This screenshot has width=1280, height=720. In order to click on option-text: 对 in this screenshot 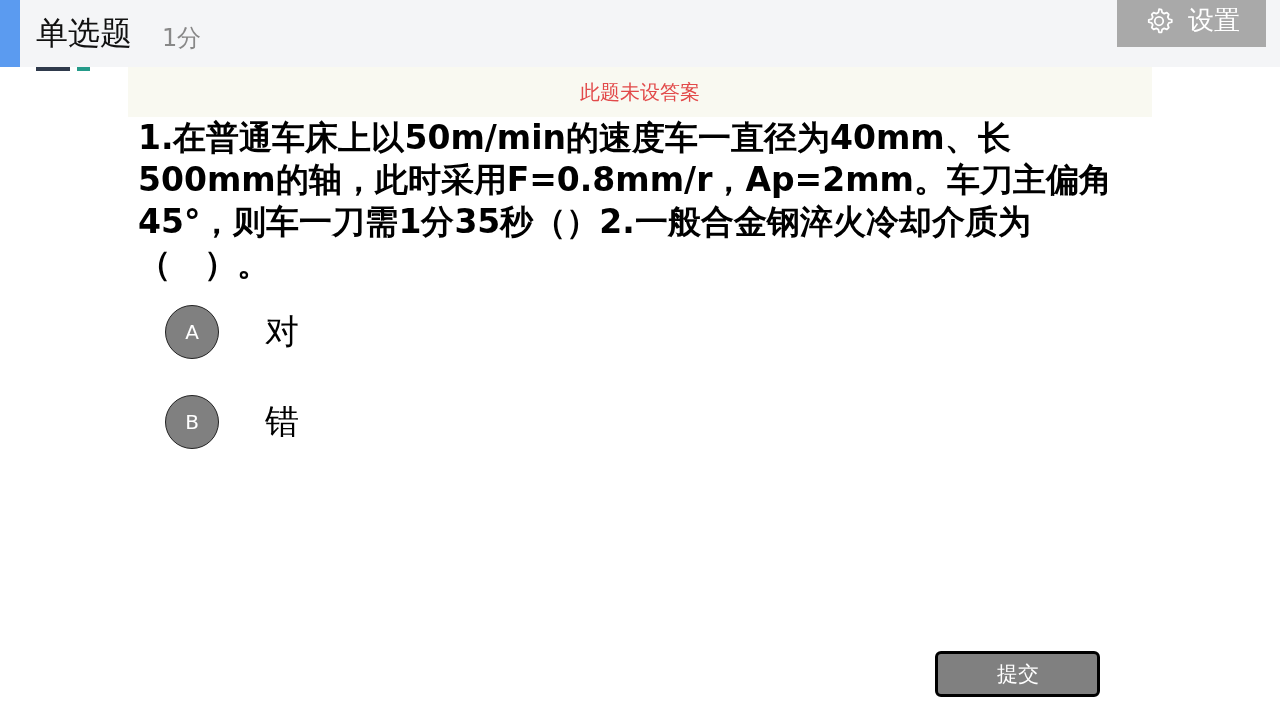, I will do `click(282, 332)`.